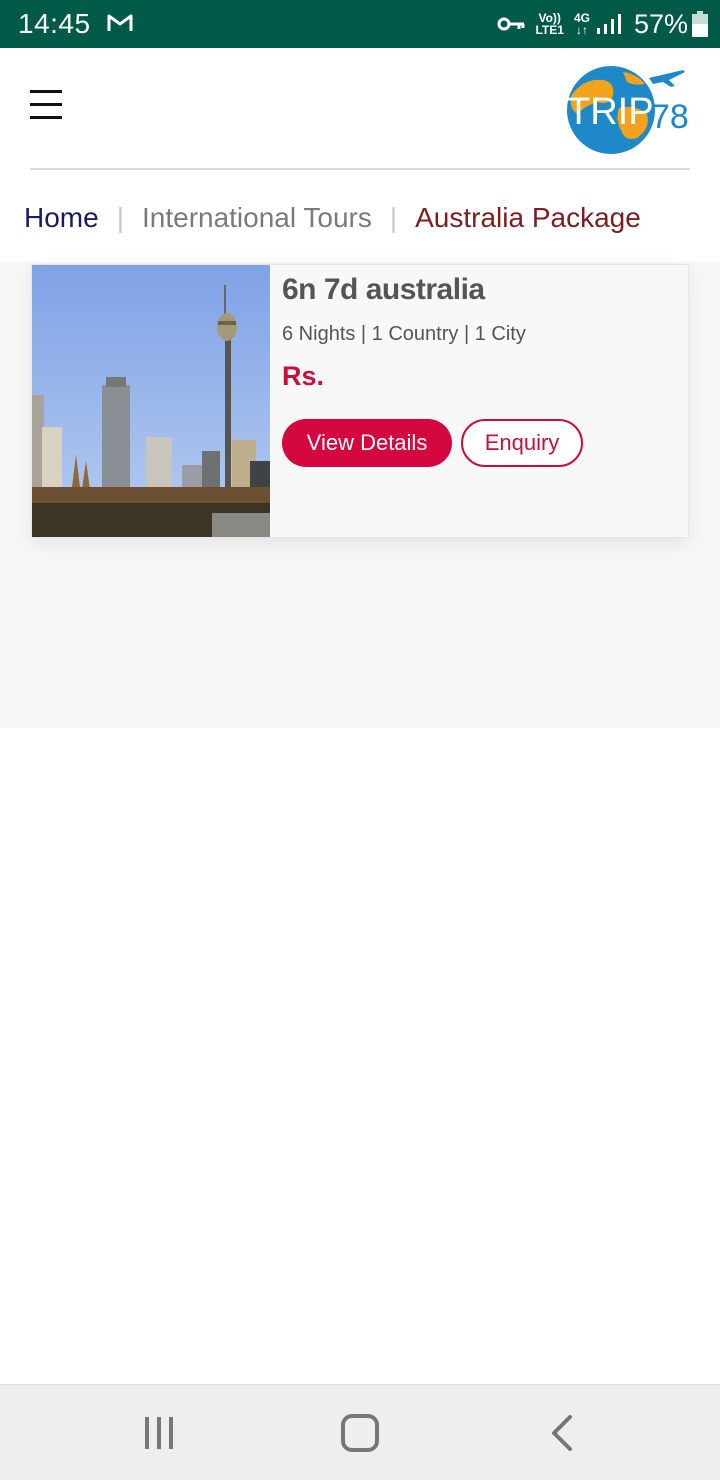  Describe the element at coordinates (360, 109) in the screenshot. I see `app-header: TRIP 78` at that location.